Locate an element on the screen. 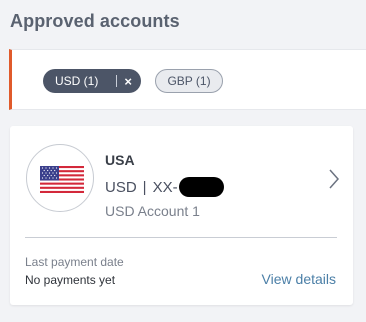 Image resolution: width=366 pixels, height=322 pixels. account-country: USA is located at coordinates (120, 160).